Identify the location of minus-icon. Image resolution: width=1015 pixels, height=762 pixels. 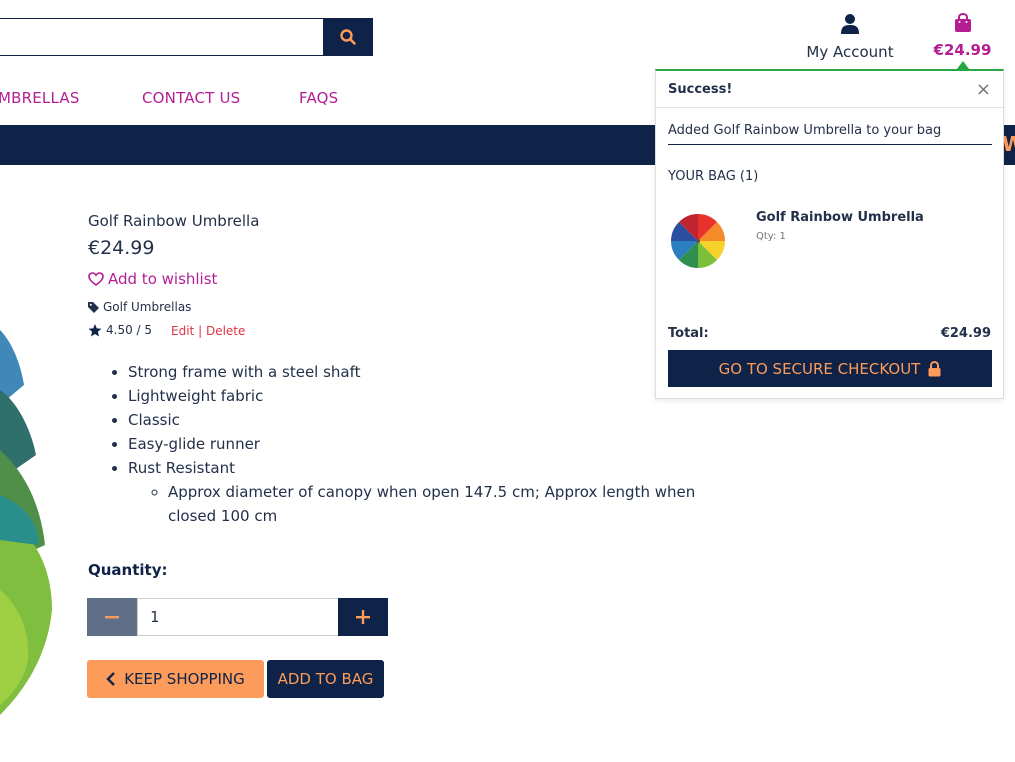
(112, 617).